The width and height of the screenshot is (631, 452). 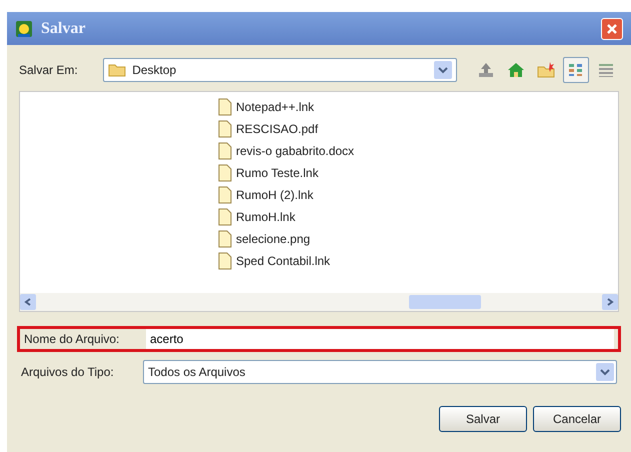 I want to click on file-item: Notepad++.lnk, so click(x=267, y=107).